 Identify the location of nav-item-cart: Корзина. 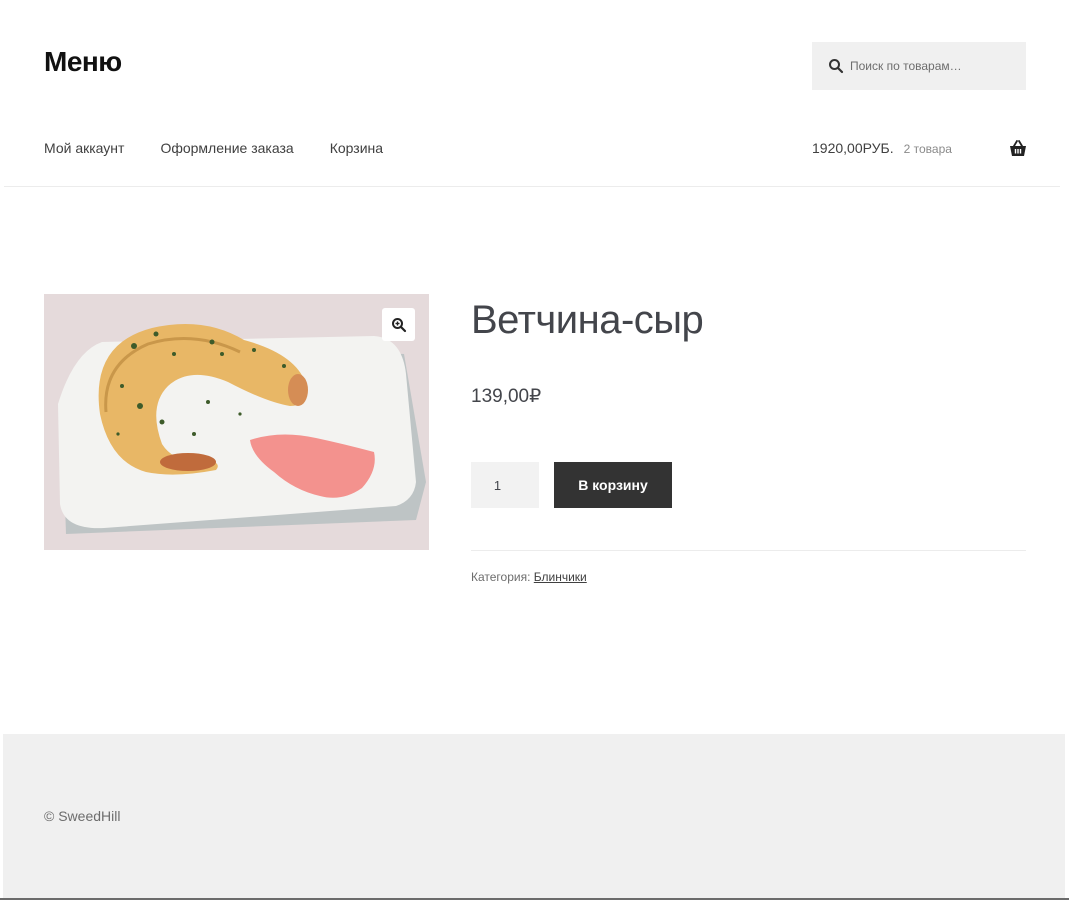
(356, 148).